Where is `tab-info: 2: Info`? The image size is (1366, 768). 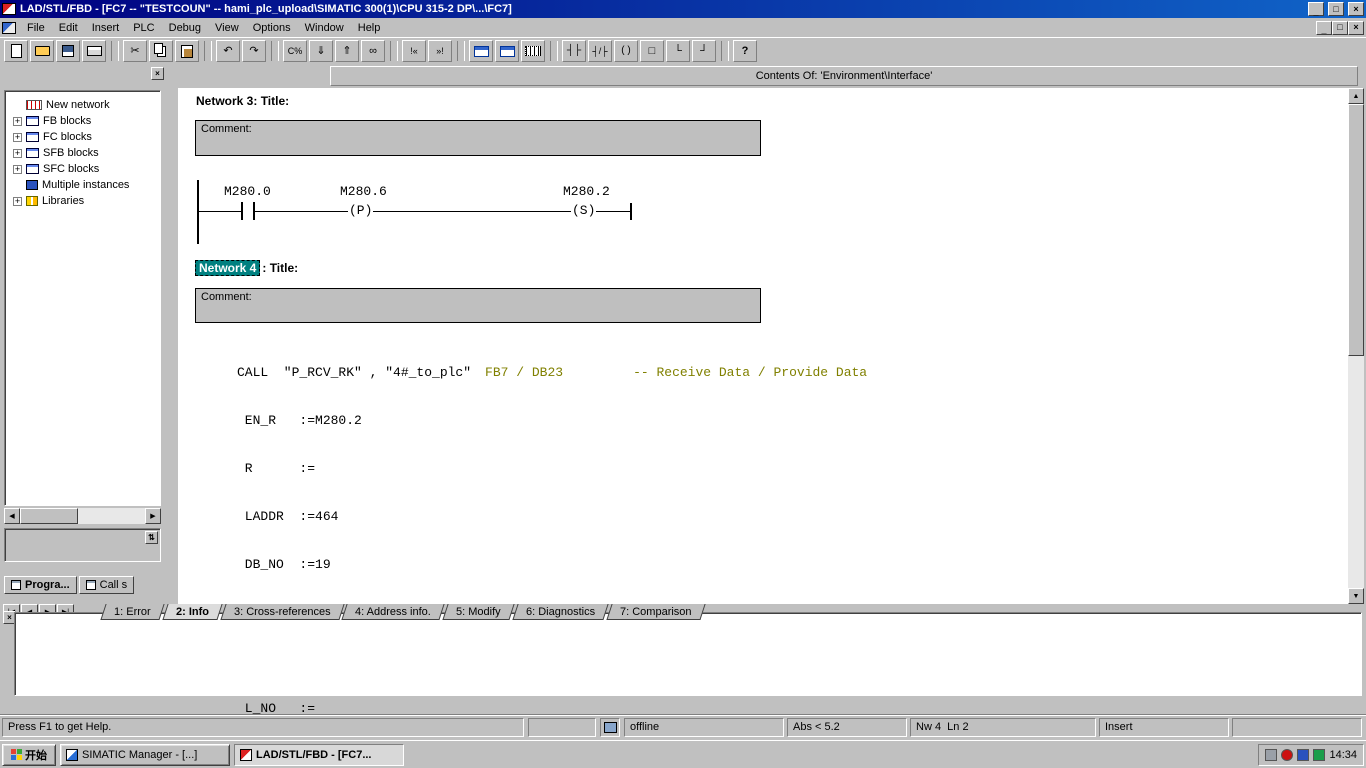
tab-info: 2: Info is located at coordinates (192, 612).